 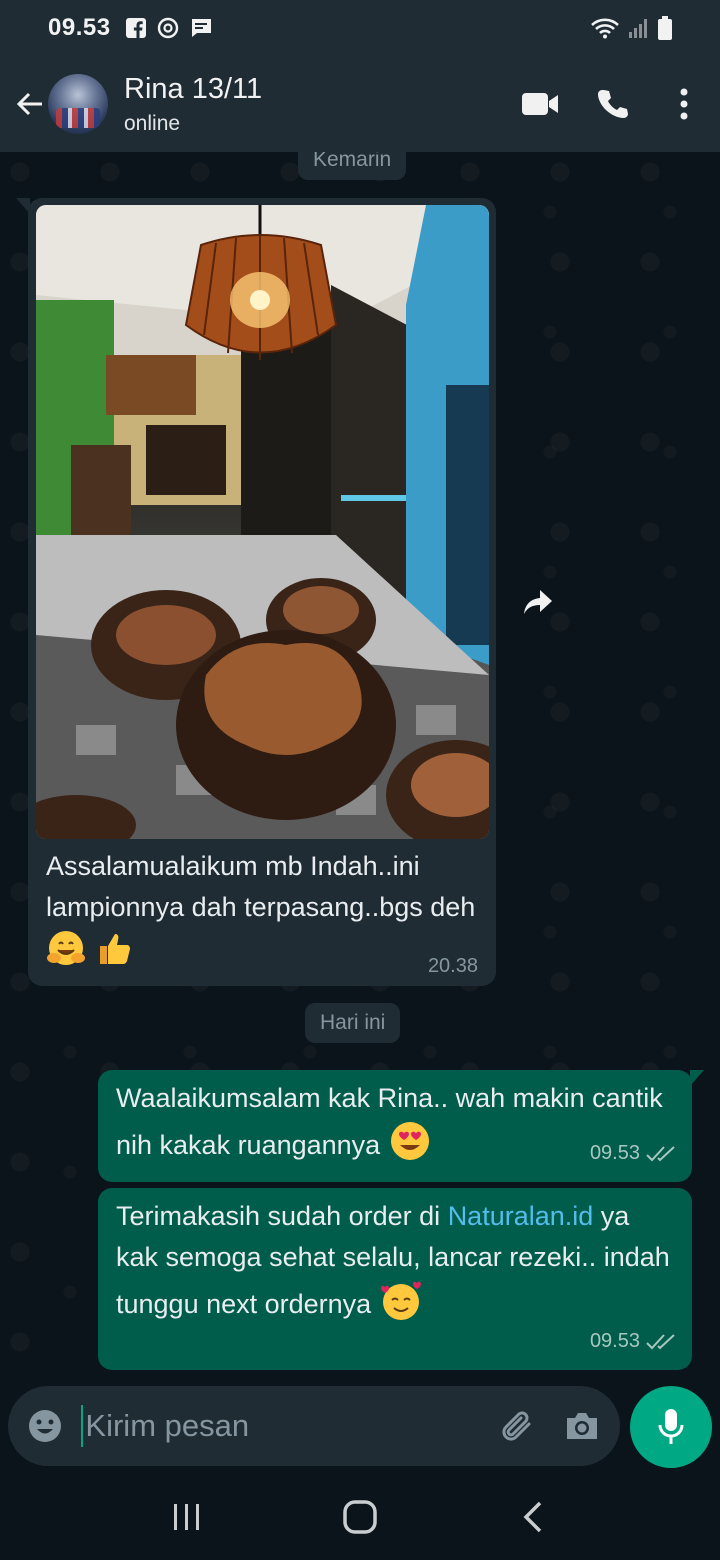 I want to click on chat-icon, so click(x=201, y=28).